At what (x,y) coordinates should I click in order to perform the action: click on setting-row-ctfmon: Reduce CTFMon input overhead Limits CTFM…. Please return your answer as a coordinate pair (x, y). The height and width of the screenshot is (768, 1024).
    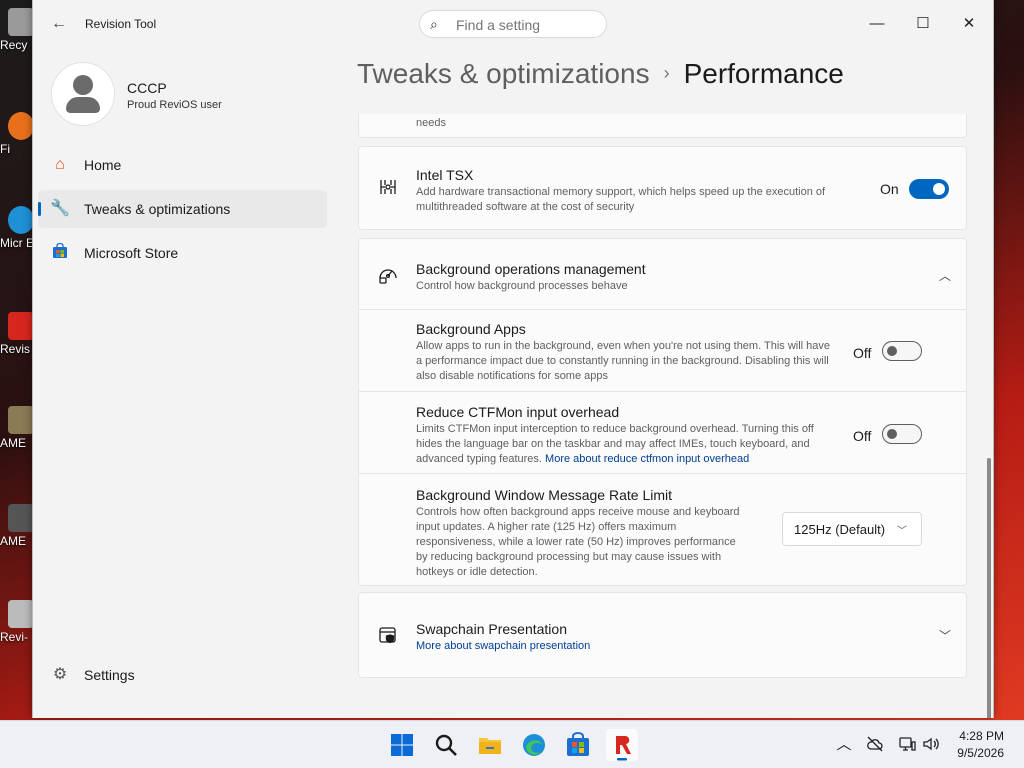
    Looking at the image, I should click on (662, 432).